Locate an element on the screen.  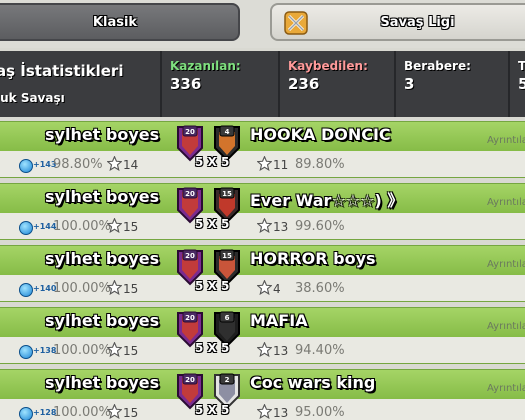
stat-total-value: 5 is located at coordinates (521, 84).